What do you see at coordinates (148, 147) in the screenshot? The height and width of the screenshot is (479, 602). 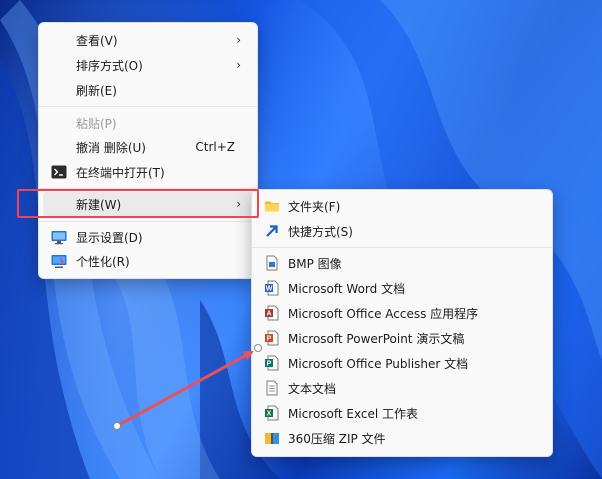 I see `menu-item-undo-delete: 撤消 删除(U) Ctrl+Z` at bounding box center [148, 147].